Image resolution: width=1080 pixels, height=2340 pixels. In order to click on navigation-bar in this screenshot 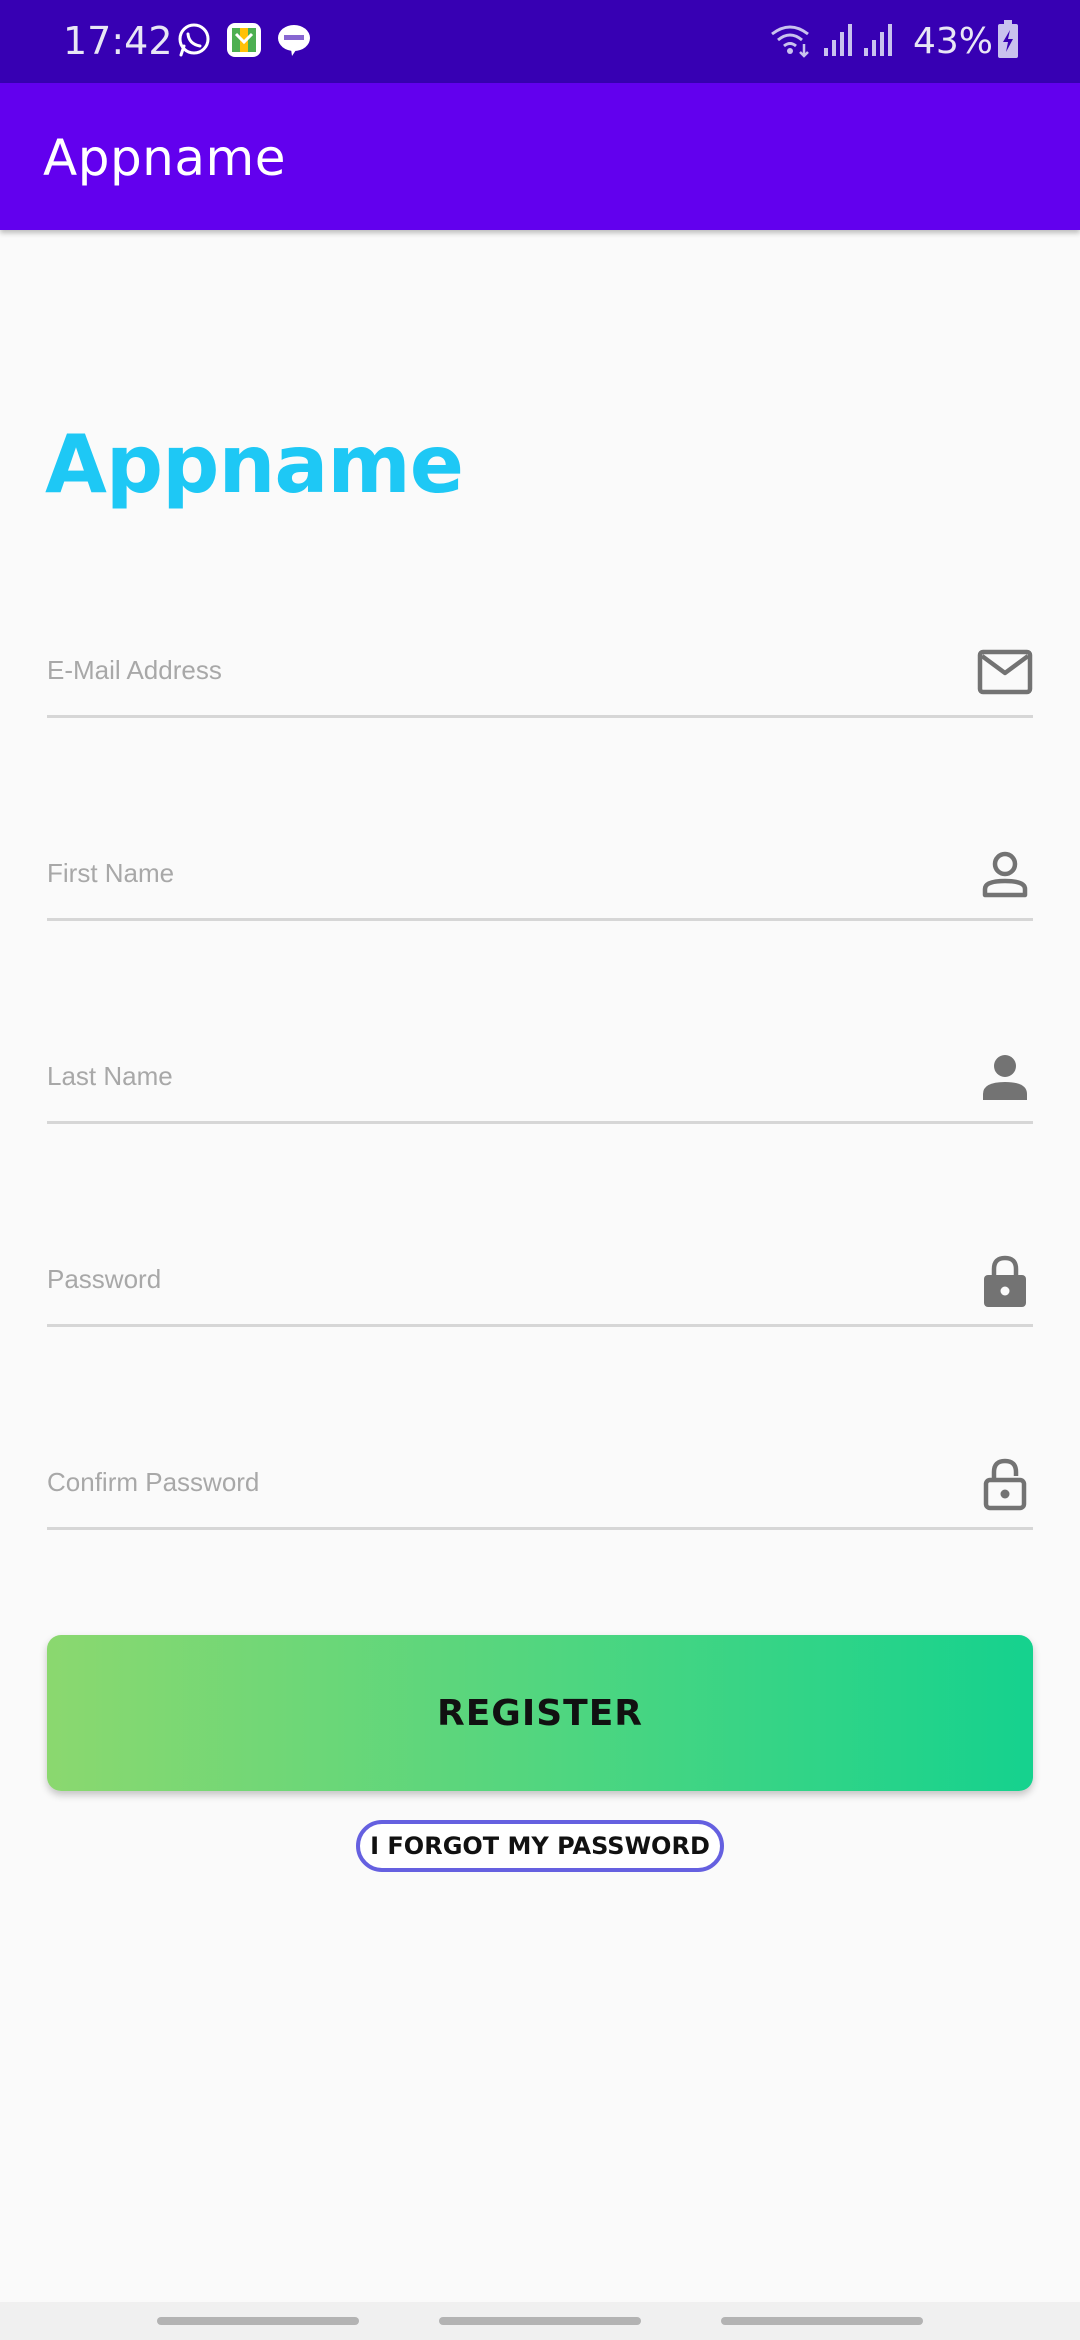, I will do `click(540, 2321)`.